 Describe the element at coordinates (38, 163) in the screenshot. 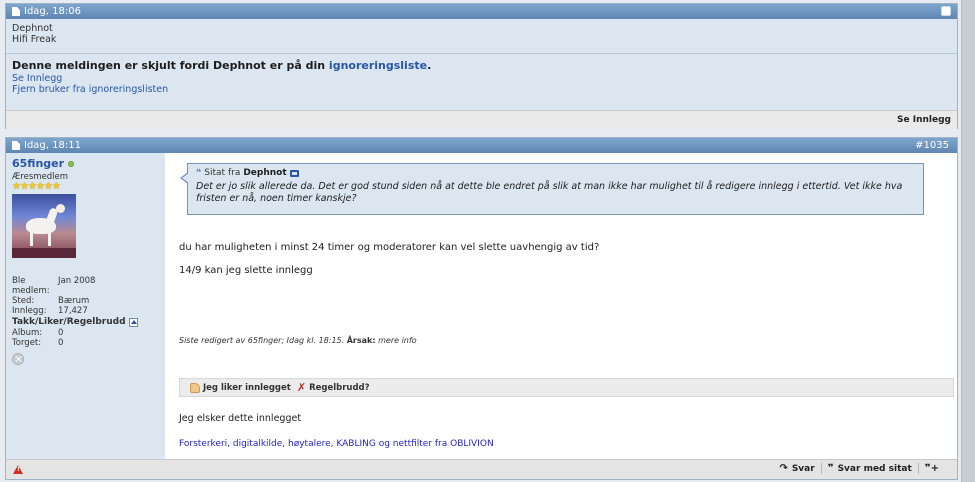

I see `username-link: 65finger` at that location.